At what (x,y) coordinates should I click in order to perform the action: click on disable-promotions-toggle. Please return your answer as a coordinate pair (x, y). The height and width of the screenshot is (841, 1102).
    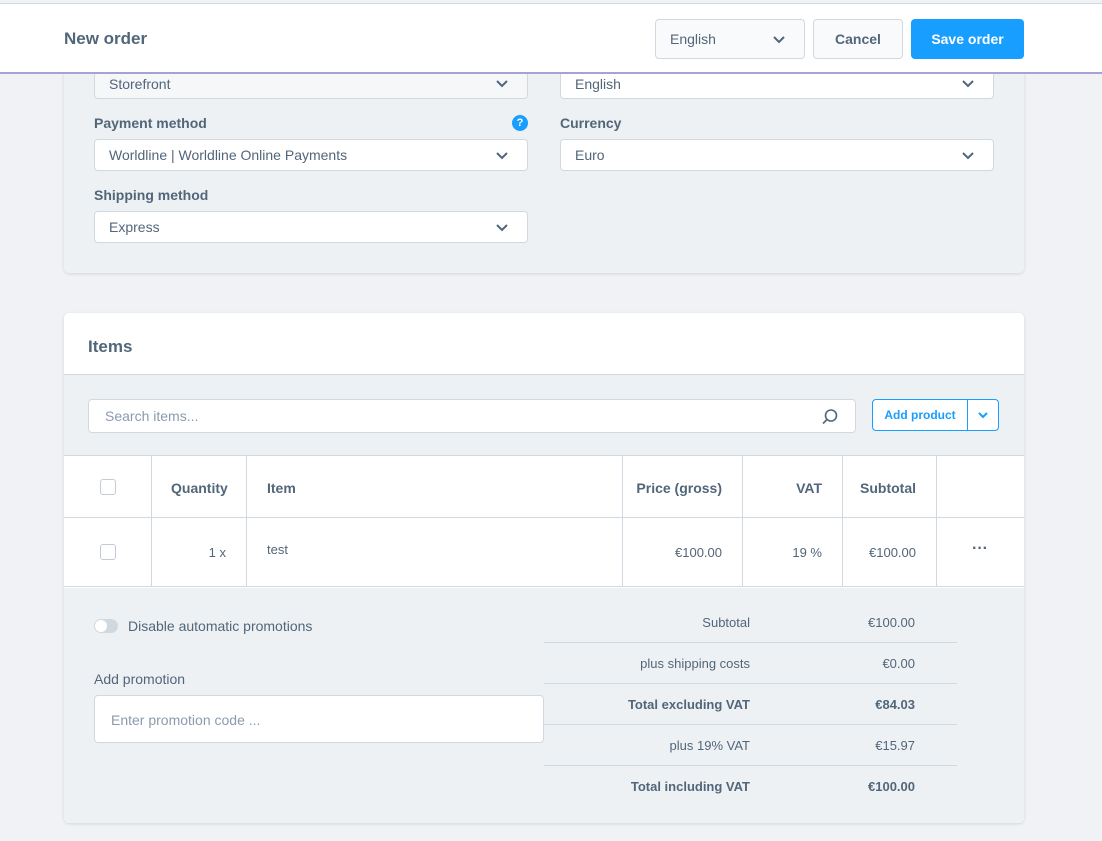
    Looking at the image, I should click on (106, 626).